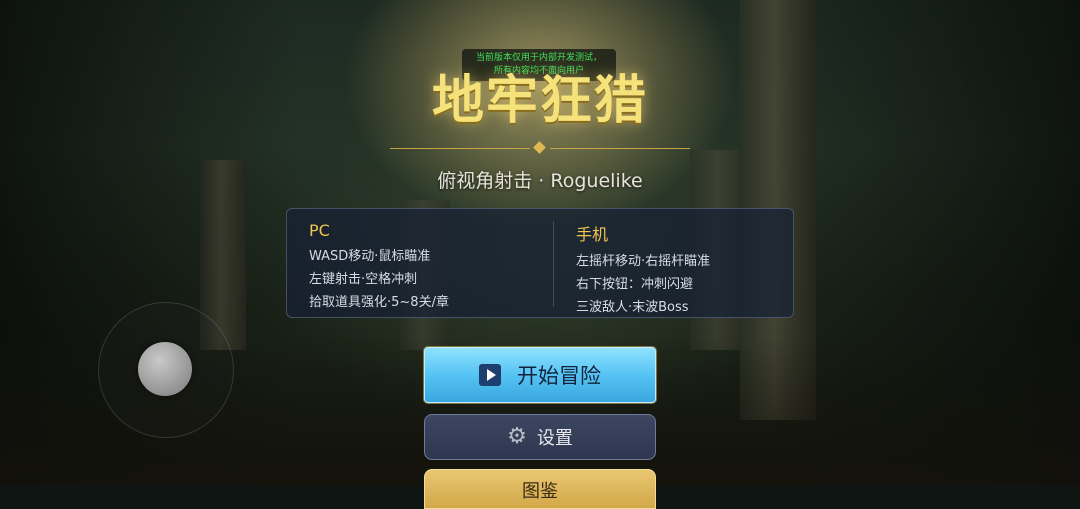 This screenshot has height=509, width=1080. I want to click on virtual-joystick-knob, so click(165, 369).